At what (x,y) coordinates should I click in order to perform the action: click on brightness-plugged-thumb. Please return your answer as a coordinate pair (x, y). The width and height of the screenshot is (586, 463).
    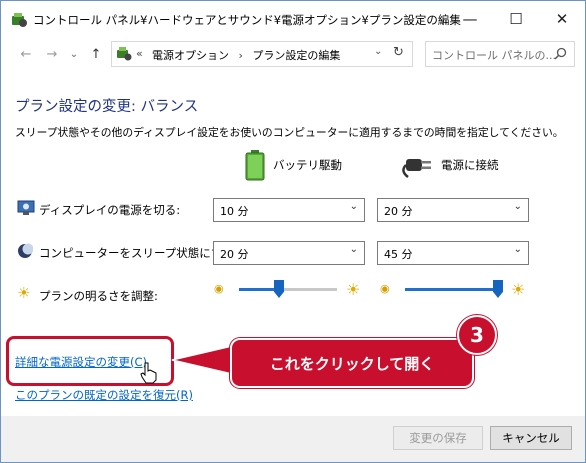
    Looking at the image, I should click on (498, 289).